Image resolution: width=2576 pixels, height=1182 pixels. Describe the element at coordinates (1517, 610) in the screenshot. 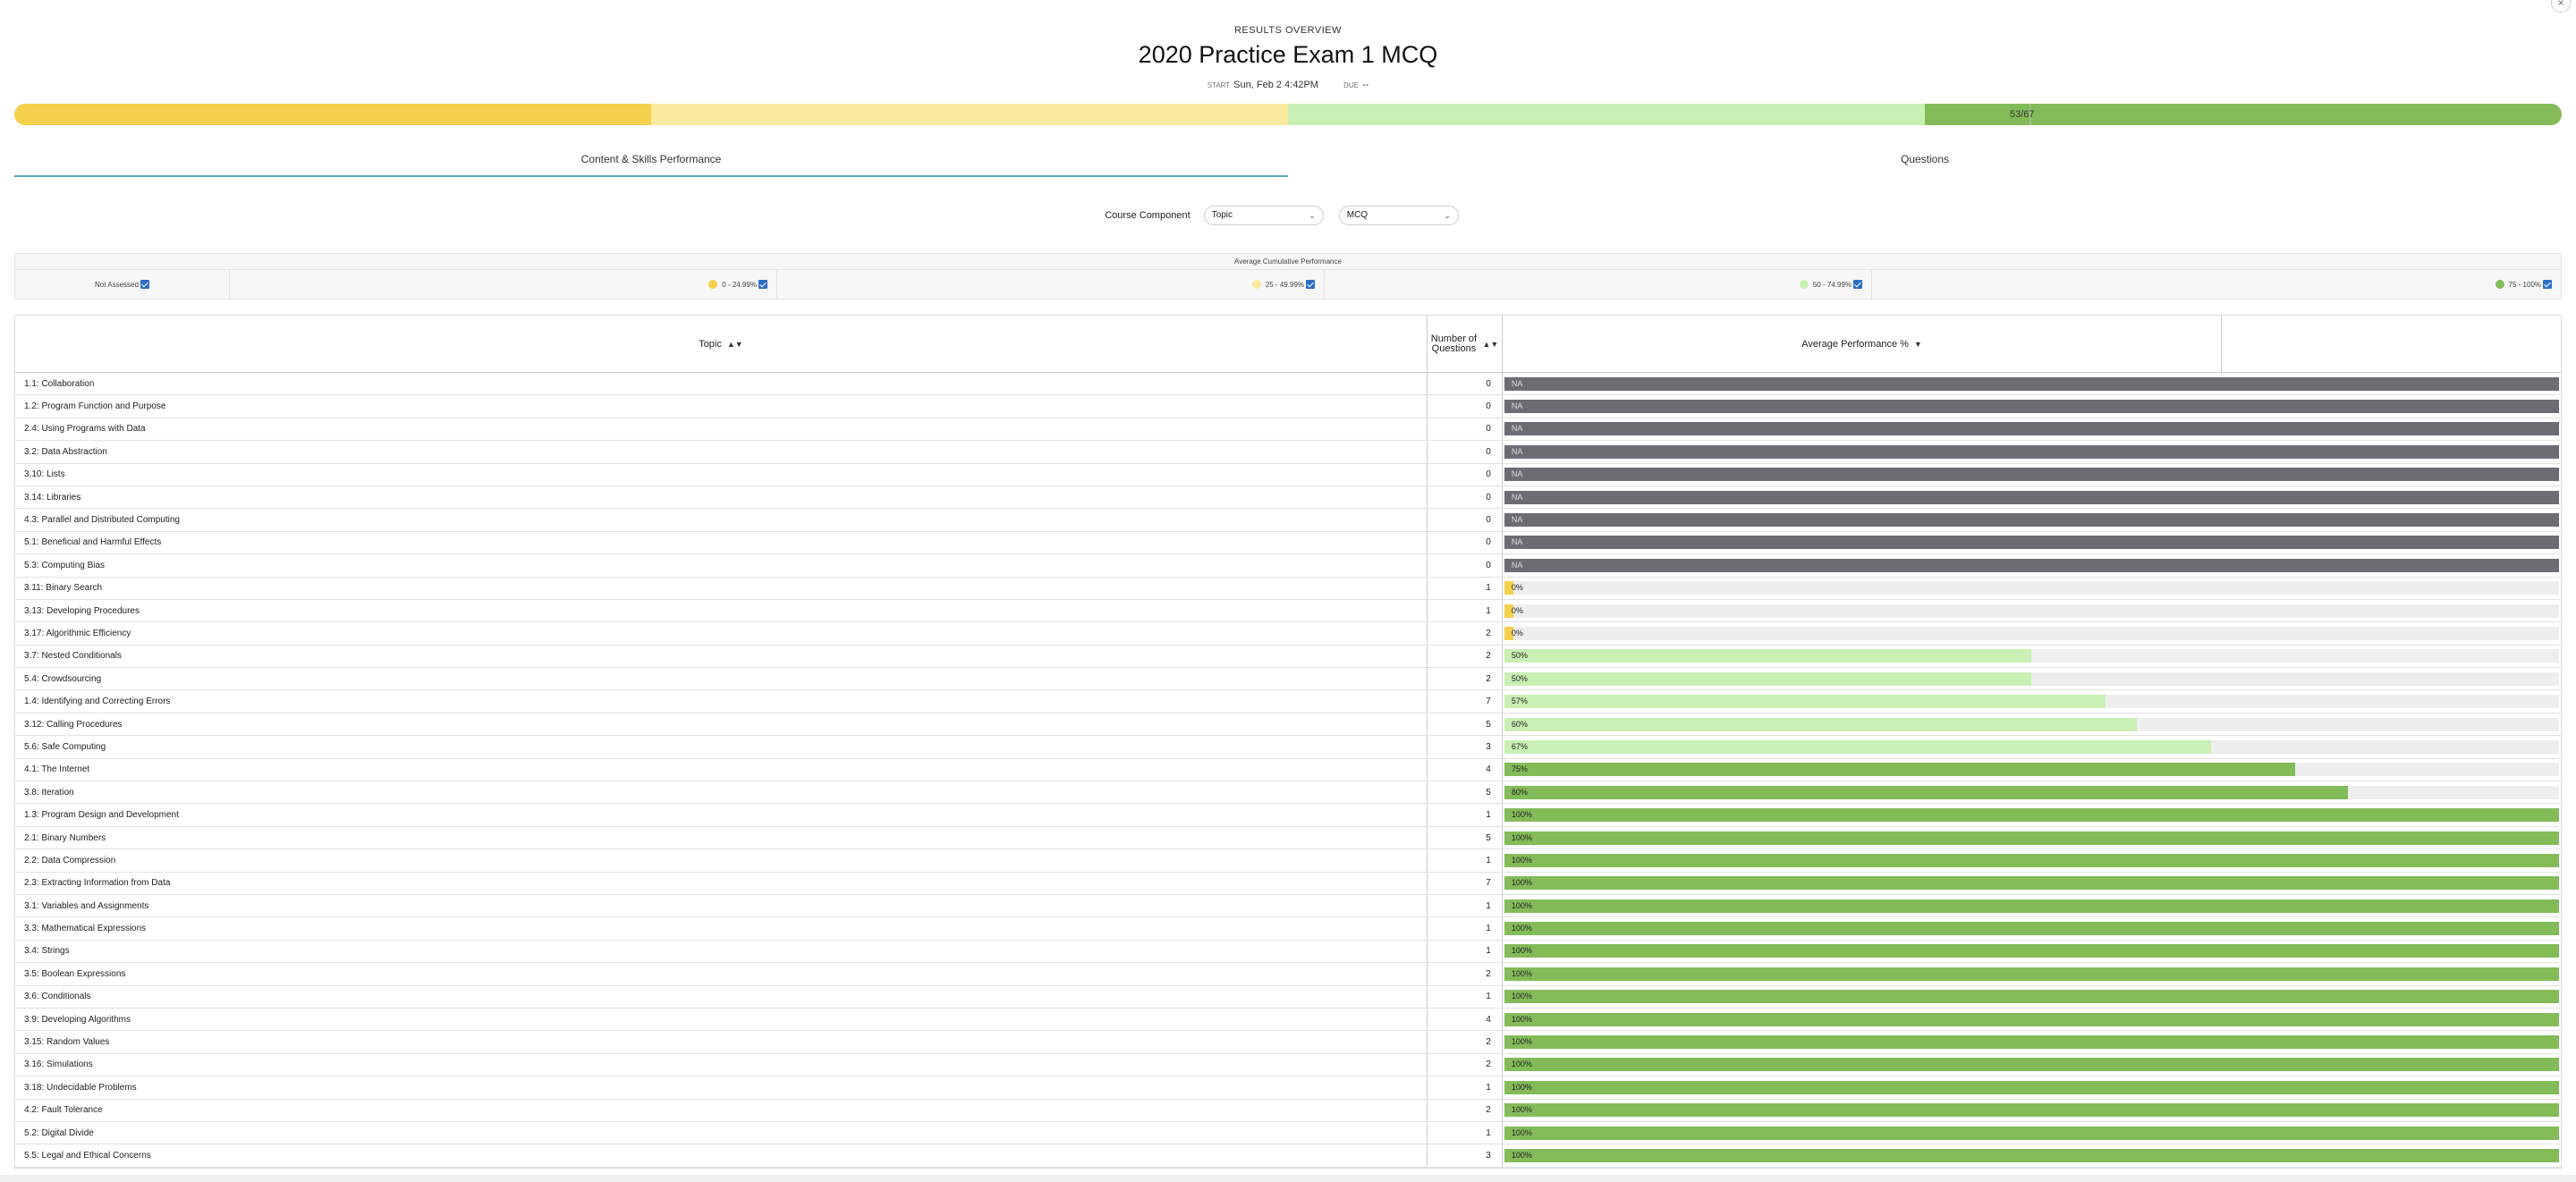

I see `performance-value: 0%` at that location.